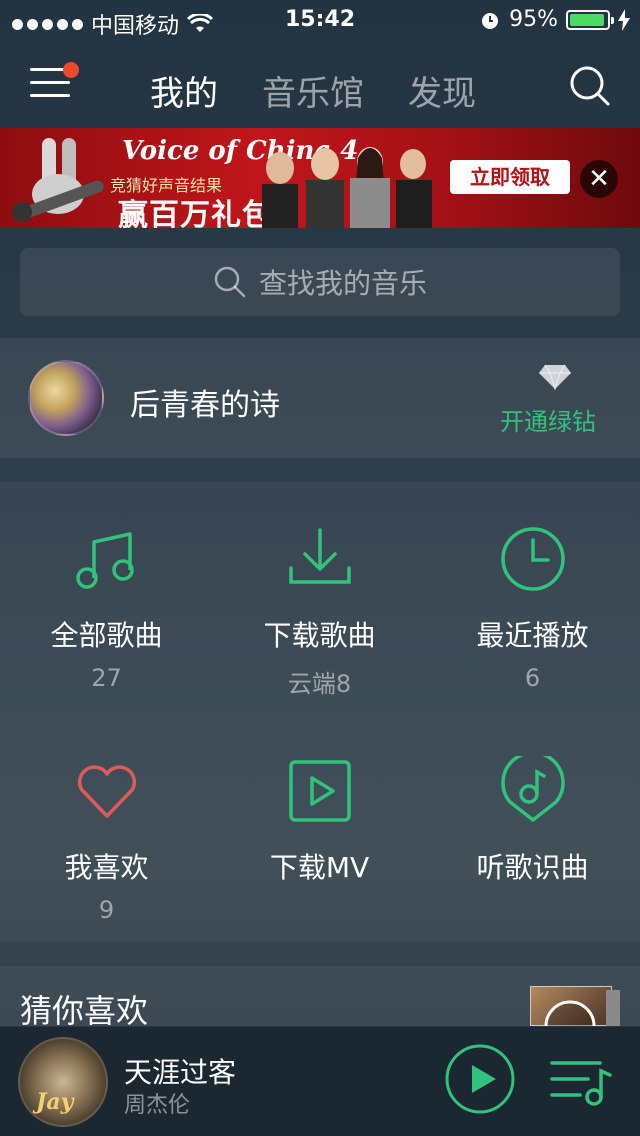 Image resolution: width=640 pixels, height=1136 pixels. I want to click on grid-label: 我喜欢, so click(106, 867).